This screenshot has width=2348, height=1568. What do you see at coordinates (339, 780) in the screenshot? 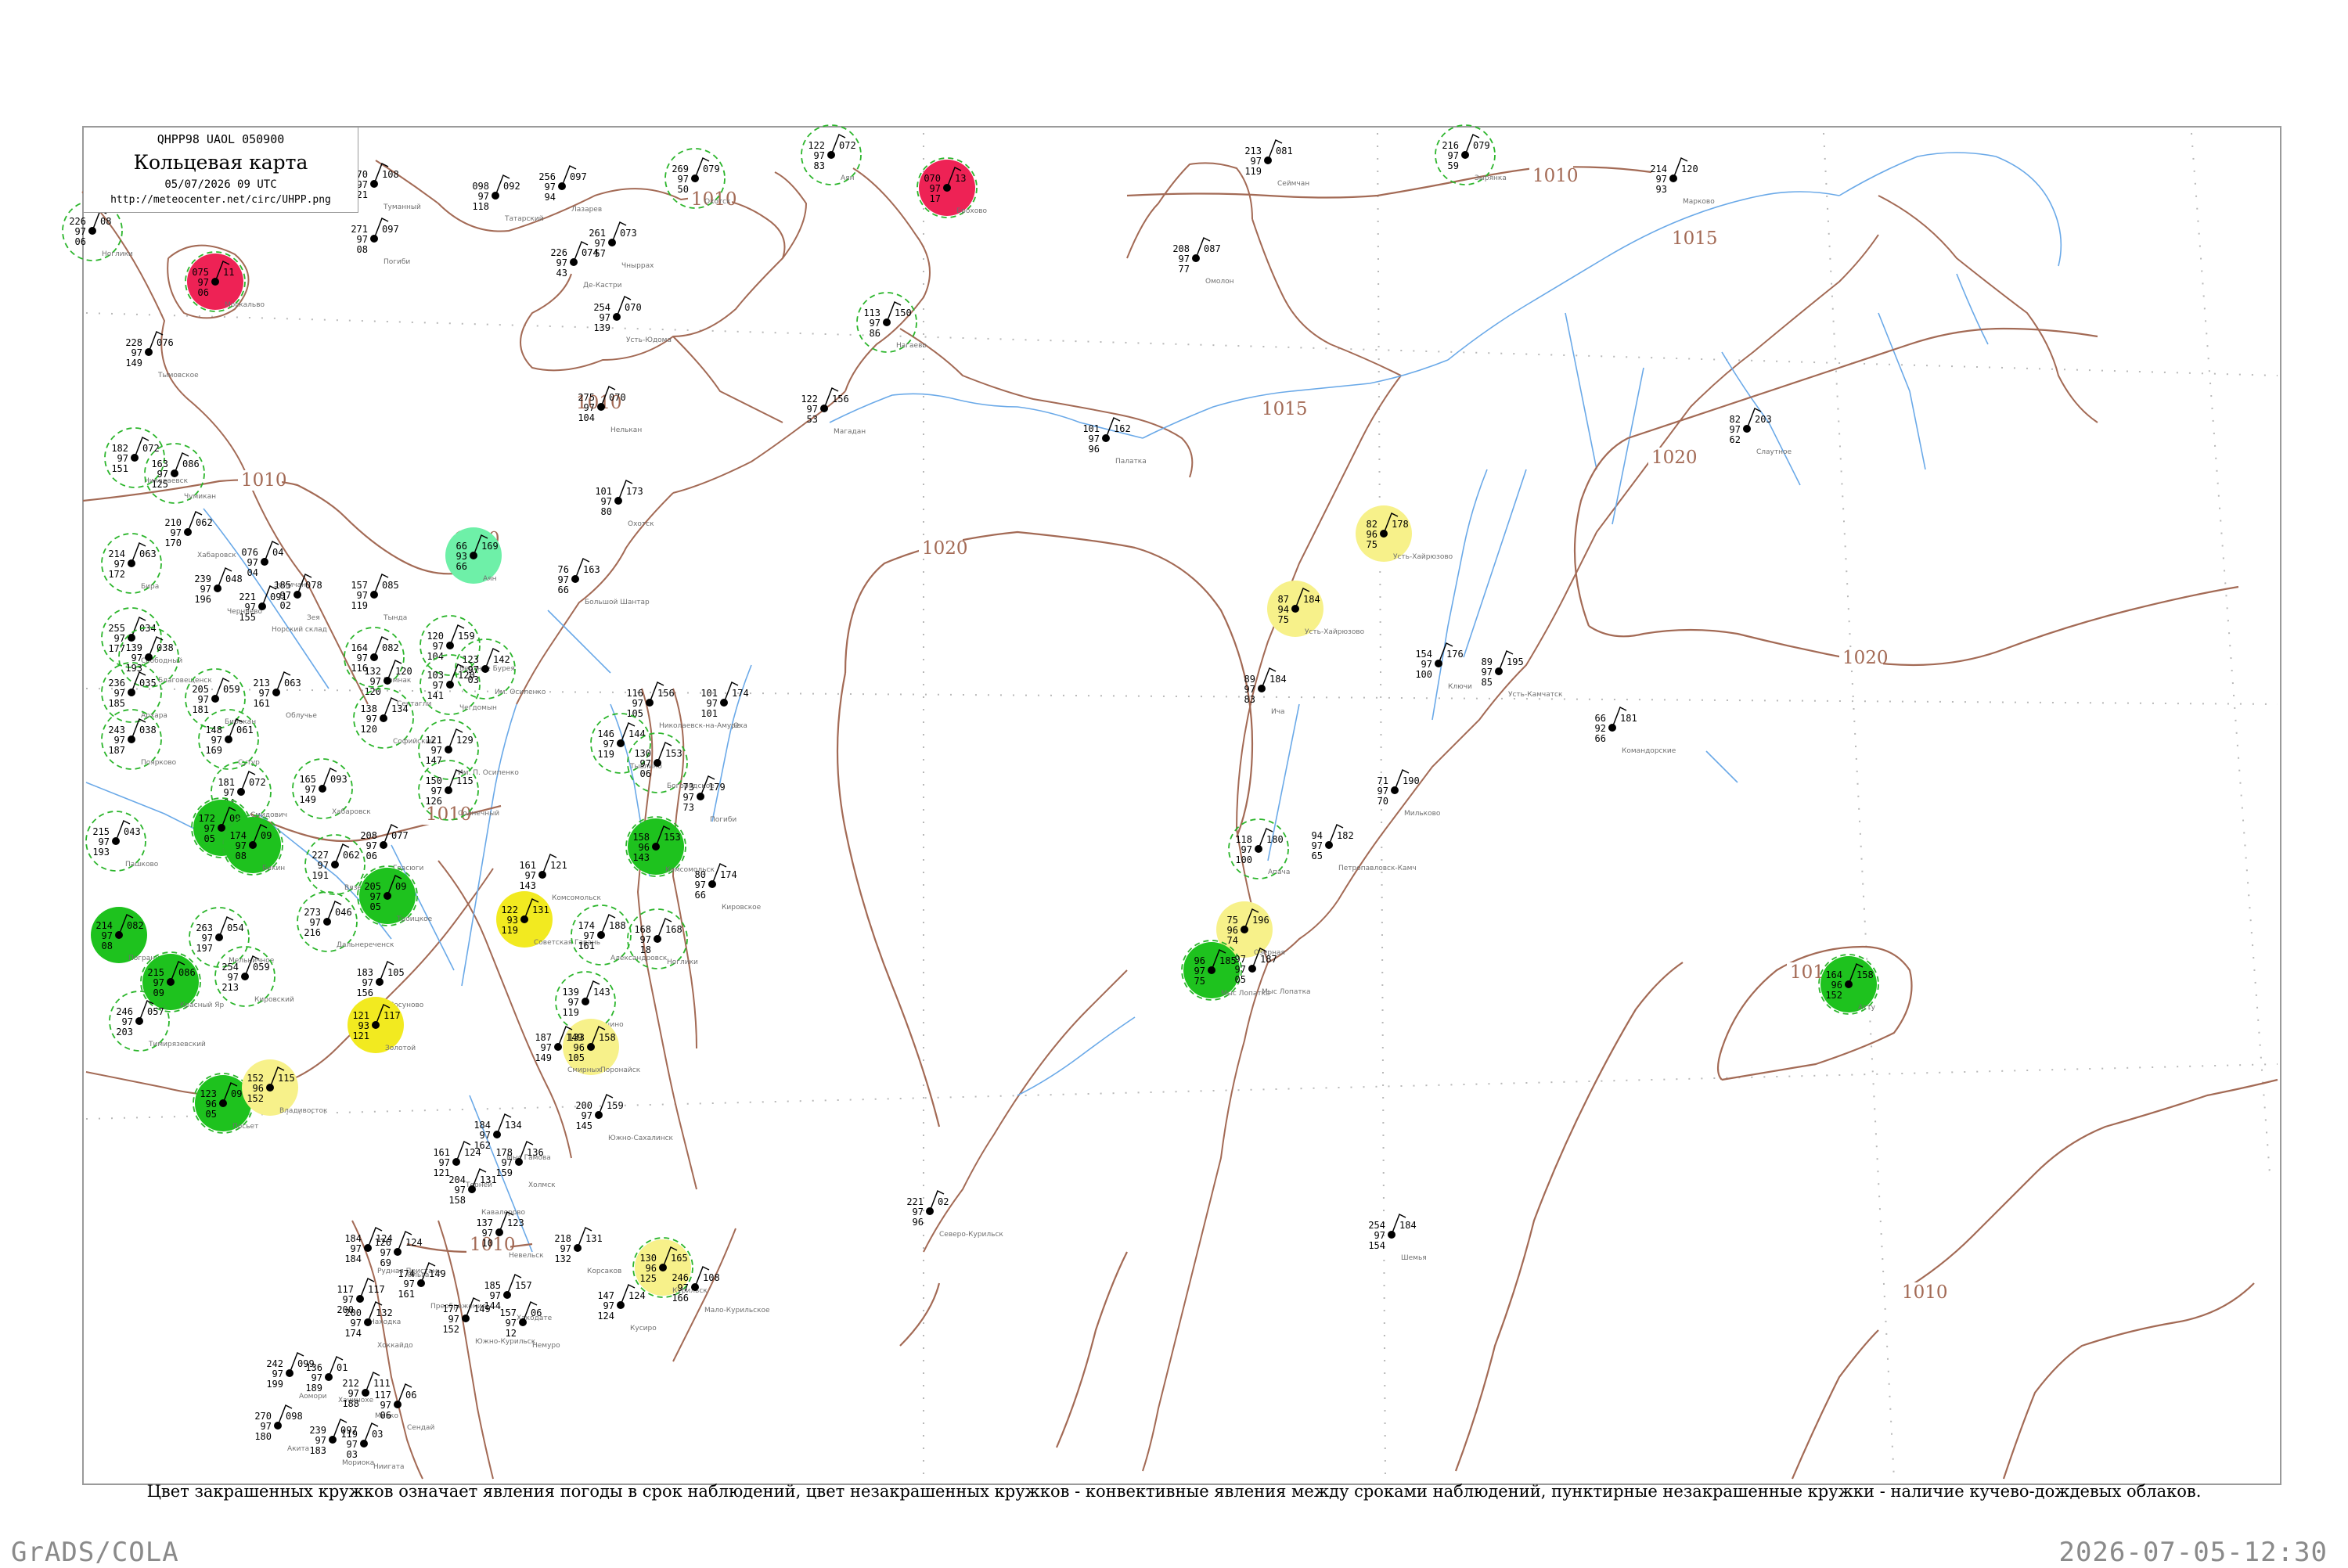
I see `pressure: 093` at bounding box center [339, 780].